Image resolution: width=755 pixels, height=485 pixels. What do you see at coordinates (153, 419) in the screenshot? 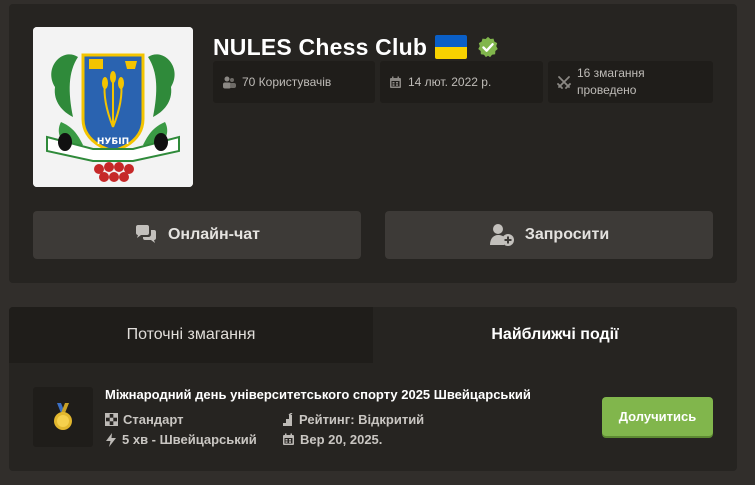
I see `event-type-text: Стандарт` at bounding box center [153, 419].